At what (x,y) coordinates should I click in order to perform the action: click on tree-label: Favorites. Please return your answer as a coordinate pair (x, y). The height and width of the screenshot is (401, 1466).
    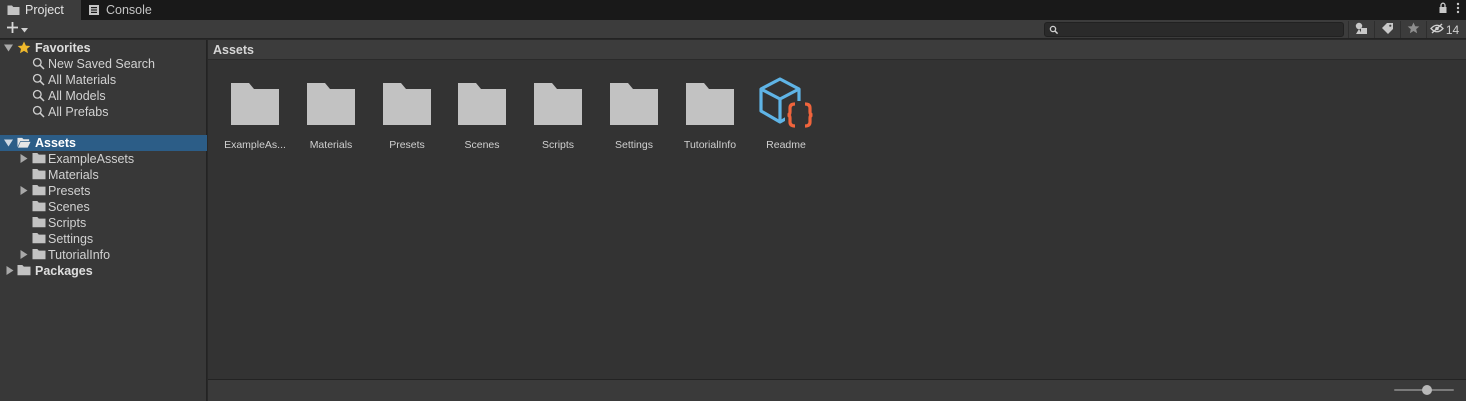
    Looking at the image, I should click on (63, 48).